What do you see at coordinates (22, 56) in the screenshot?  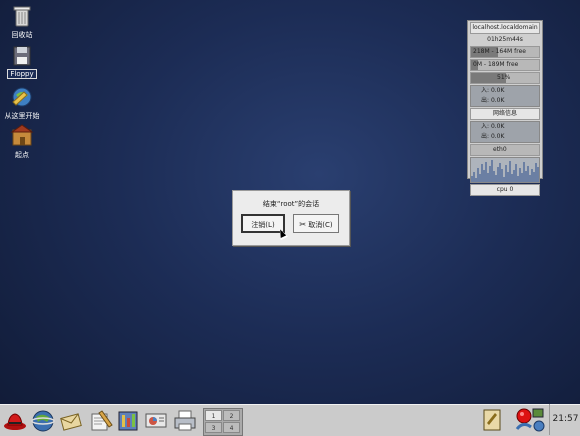 I see `floppy-icon` at bounding box center [22, 56].